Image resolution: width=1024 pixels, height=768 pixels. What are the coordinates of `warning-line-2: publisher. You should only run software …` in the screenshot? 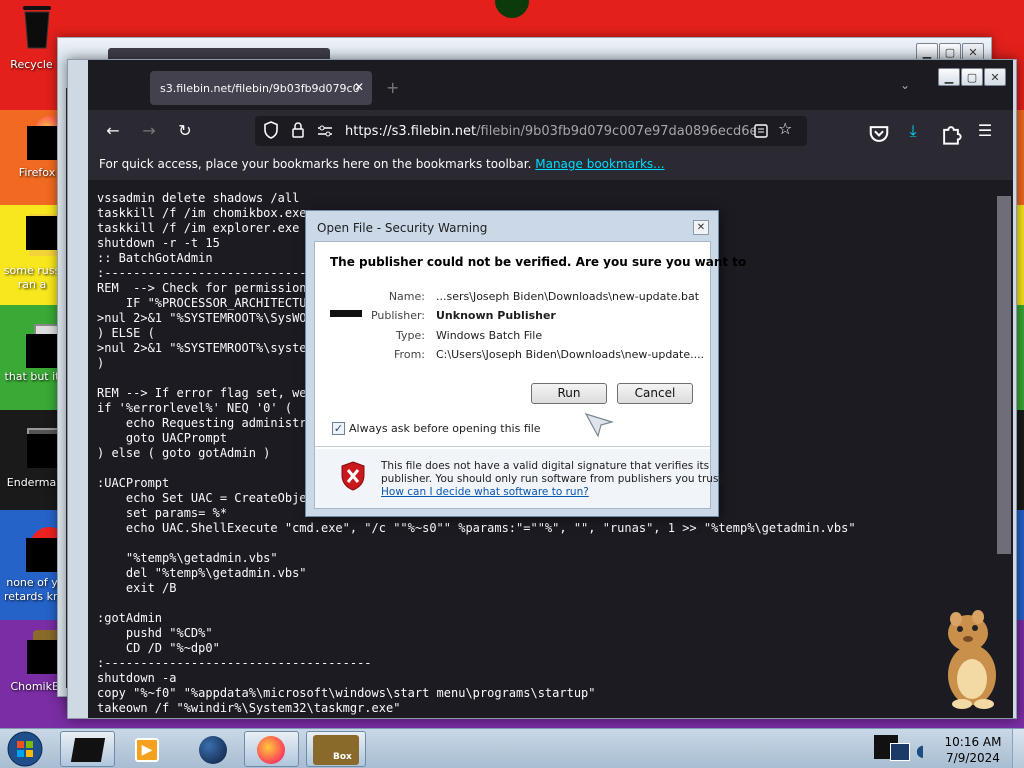 It's located at (553, 479).